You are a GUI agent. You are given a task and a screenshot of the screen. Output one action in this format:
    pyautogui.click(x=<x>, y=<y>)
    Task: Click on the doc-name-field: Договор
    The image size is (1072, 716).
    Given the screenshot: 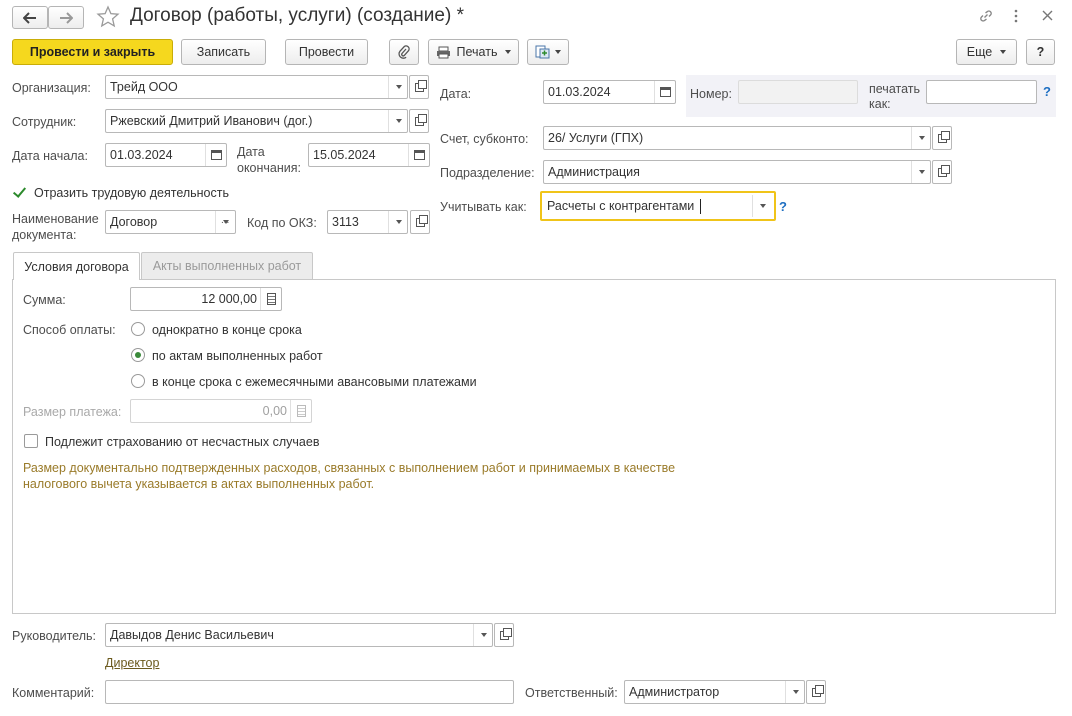 What is the action you would take?
    pyautogui.click(x=170, y=222)
    